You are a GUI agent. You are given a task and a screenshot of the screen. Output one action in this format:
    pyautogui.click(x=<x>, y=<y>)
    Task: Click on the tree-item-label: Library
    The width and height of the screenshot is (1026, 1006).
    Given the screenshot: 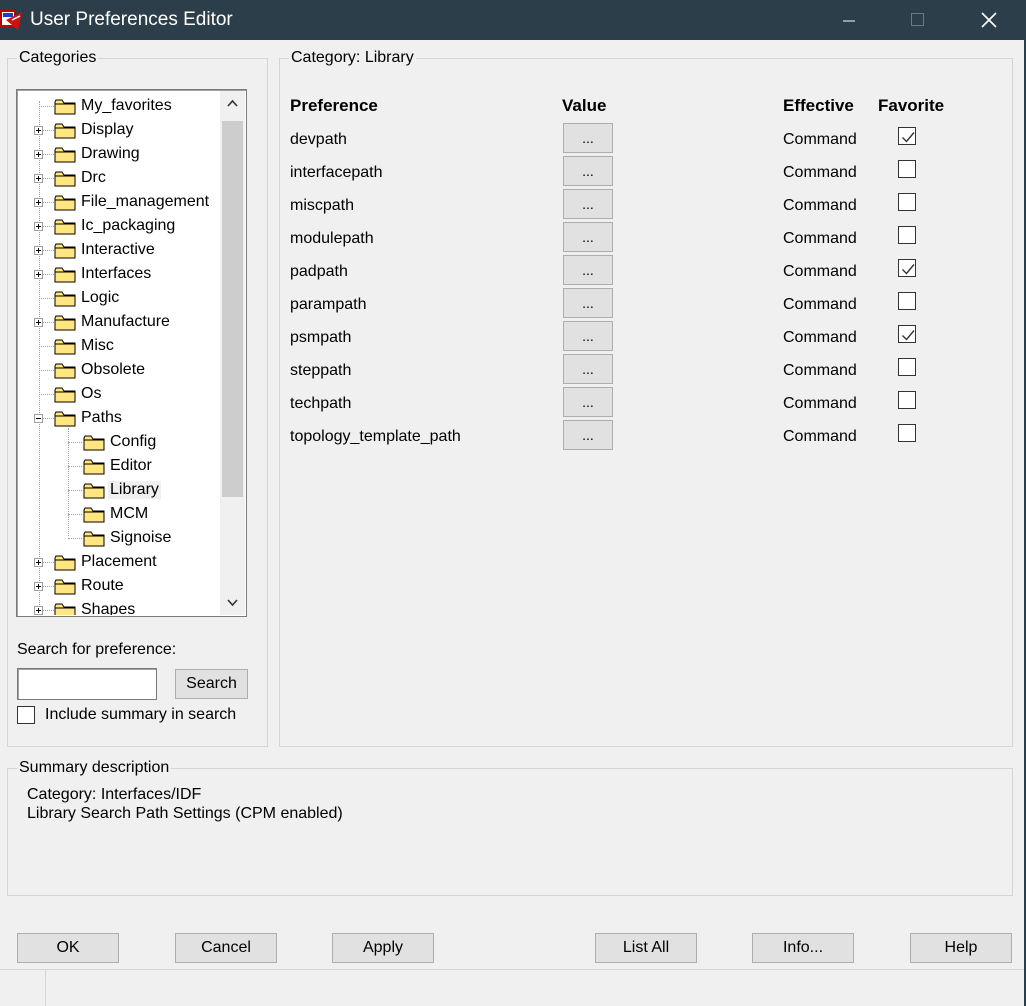 What is the action you would take?
    pyautogui.click(x=134, y=490)
    